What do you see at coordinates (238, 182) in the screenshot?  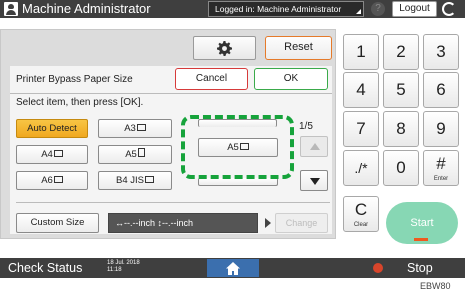 I see `size-hidden-button` at bounding box center [238, 182].